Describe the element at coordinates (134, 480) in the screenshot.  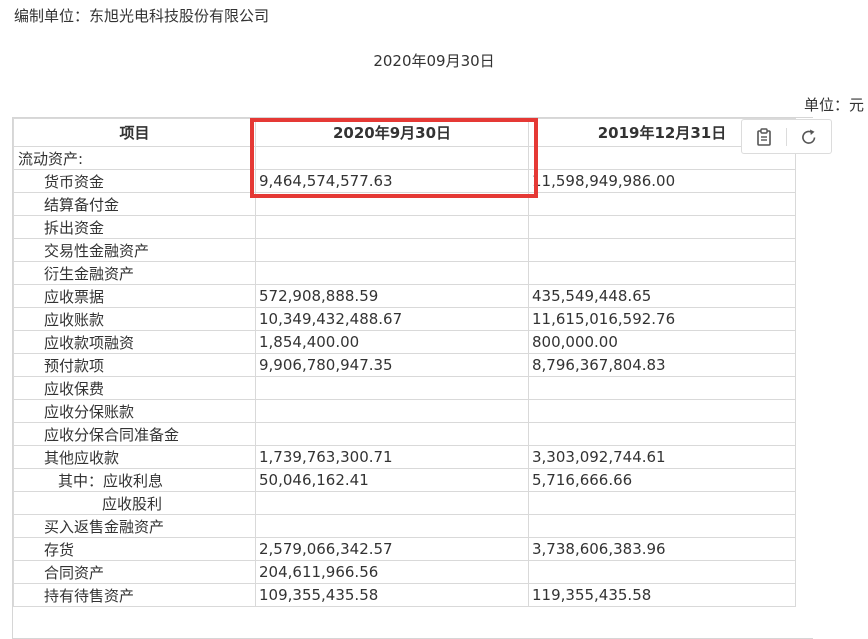
I see `row-item-label: 其中：应收利息` at that location.